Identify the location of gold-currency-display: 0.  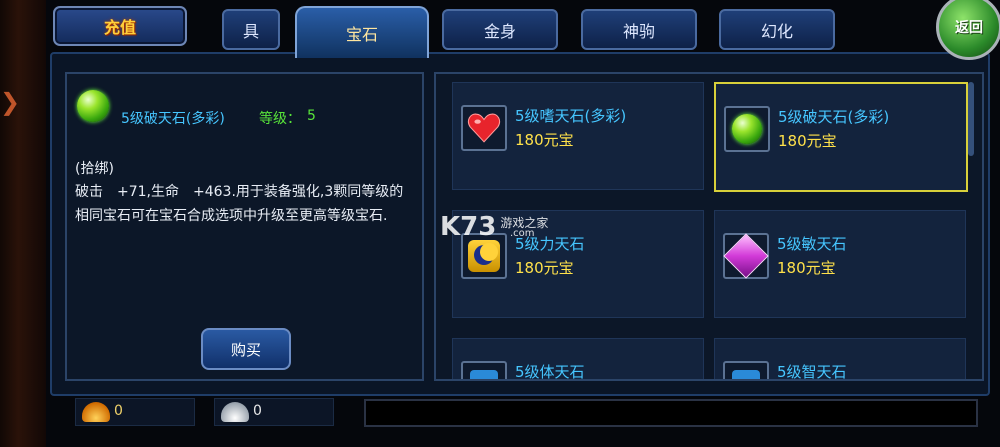
(135, 412).